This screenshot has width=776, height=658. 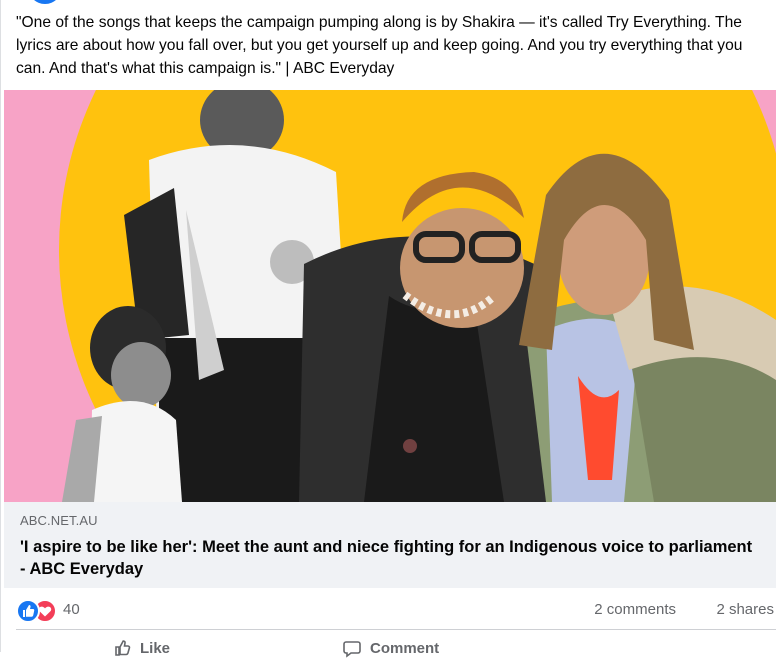 I want to click on like-button: Like, so click(x=141, y=648).